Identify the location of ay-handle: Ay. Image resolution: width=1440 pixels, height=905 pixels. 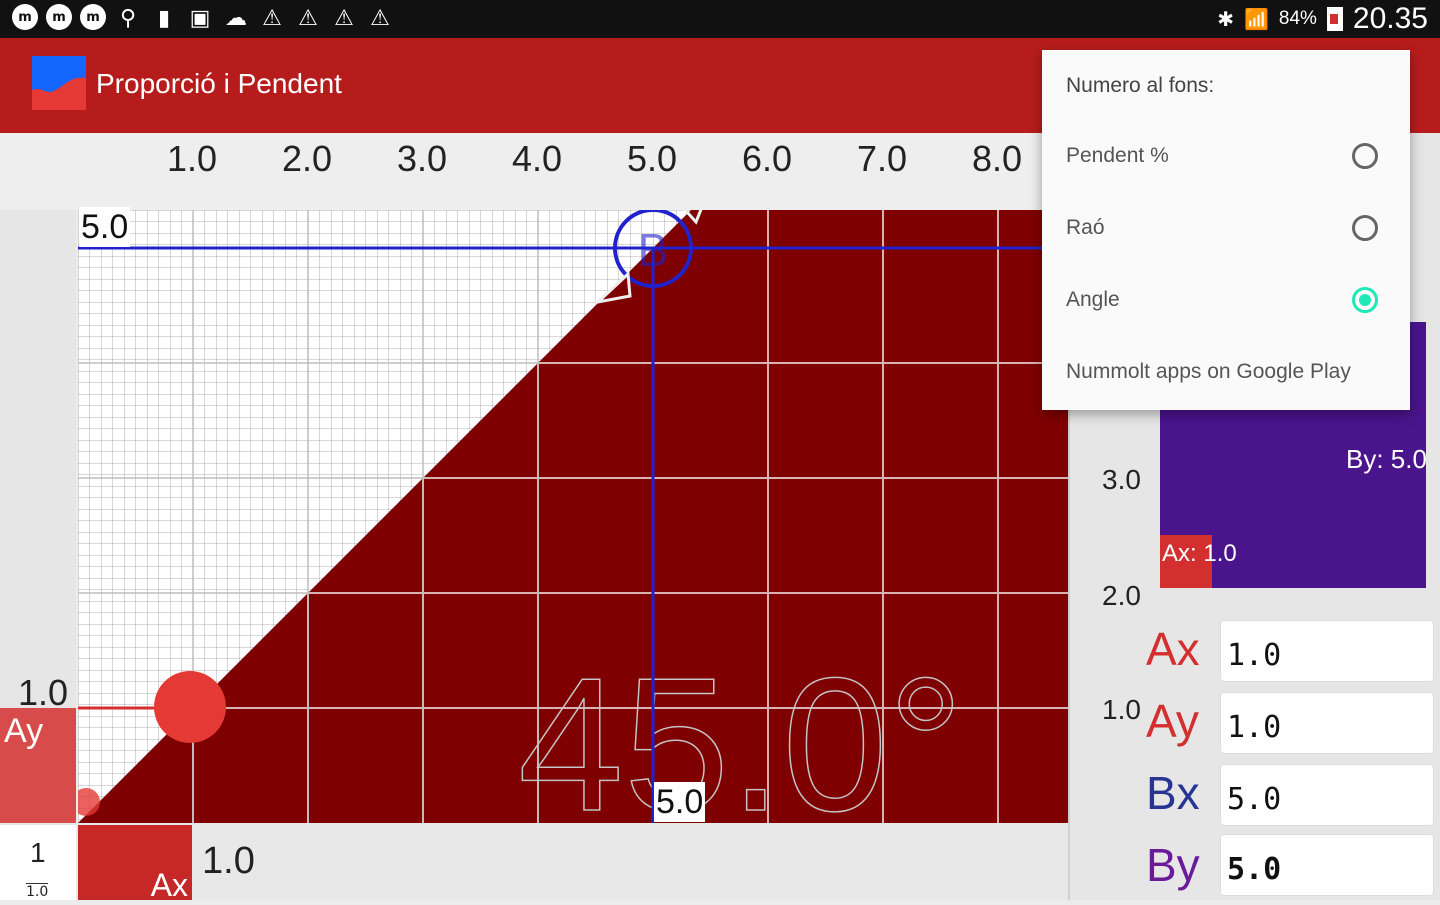
(38, 765).